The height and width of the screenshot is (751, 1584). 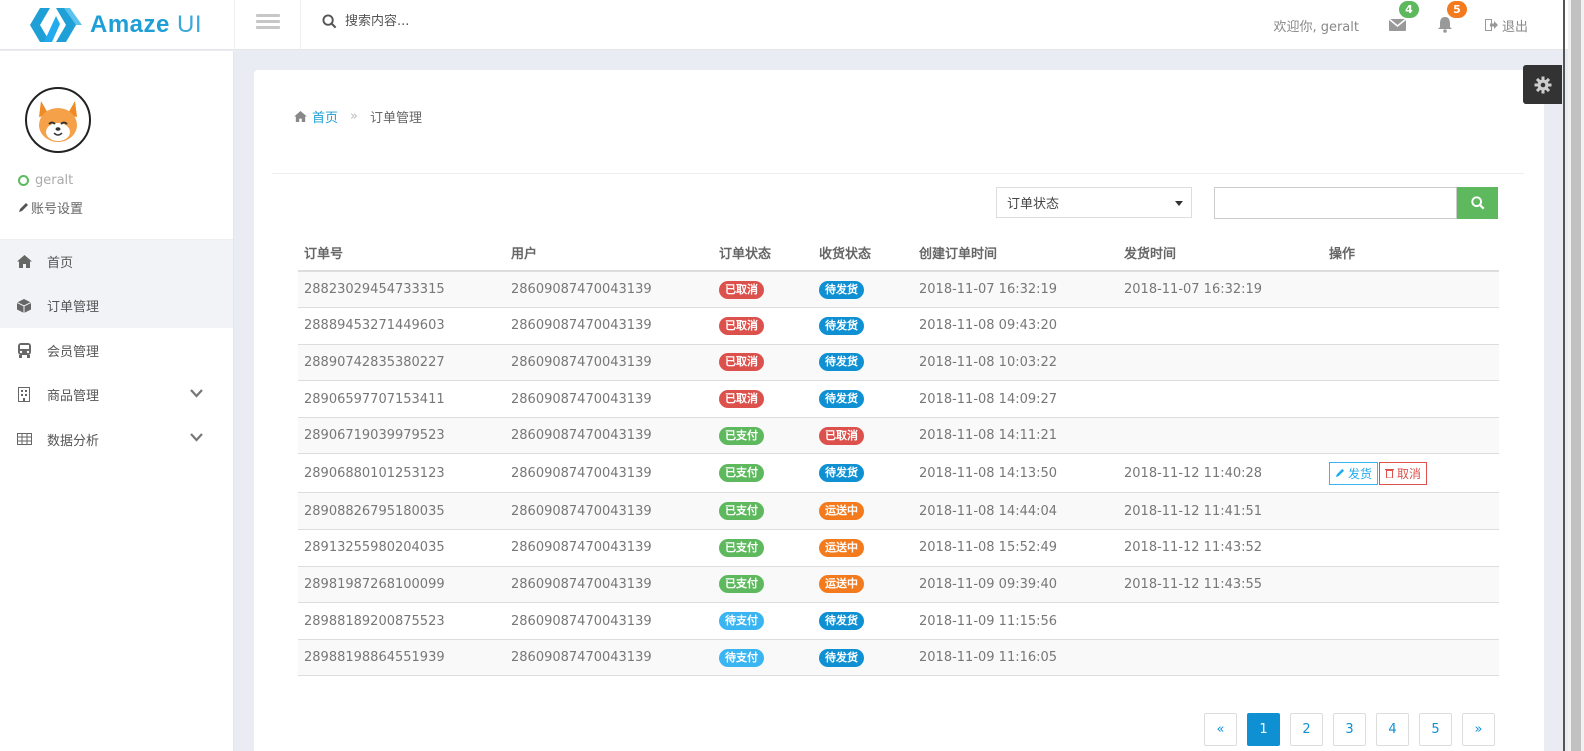 What do you see at coordinates (316, 116) in the screenshot?
I see `breadcrumb-home: 首页` at bounding box center [316, 116].